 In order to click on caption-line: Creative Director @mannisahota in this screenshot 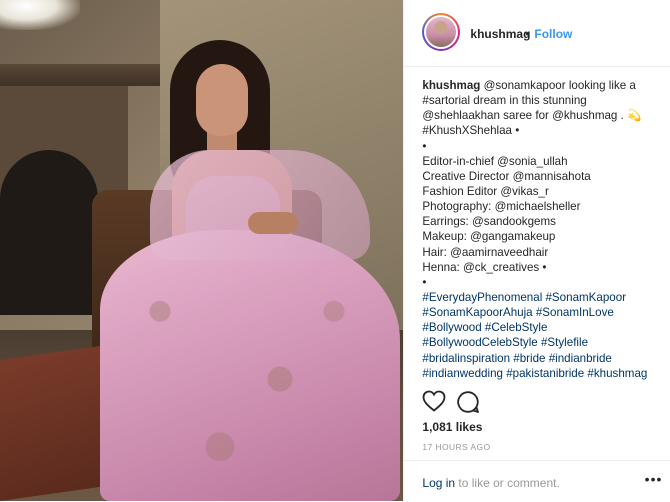, I will do `click(506, 176)`.